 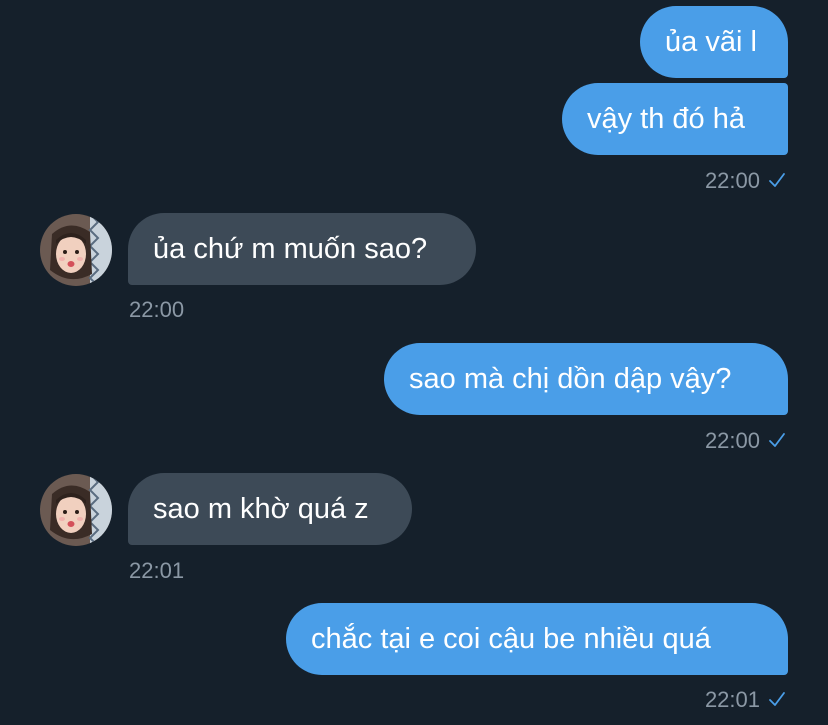 I want to click on outgoing-message-bubble: vậy th đó hả, so click(x=675, y=119).